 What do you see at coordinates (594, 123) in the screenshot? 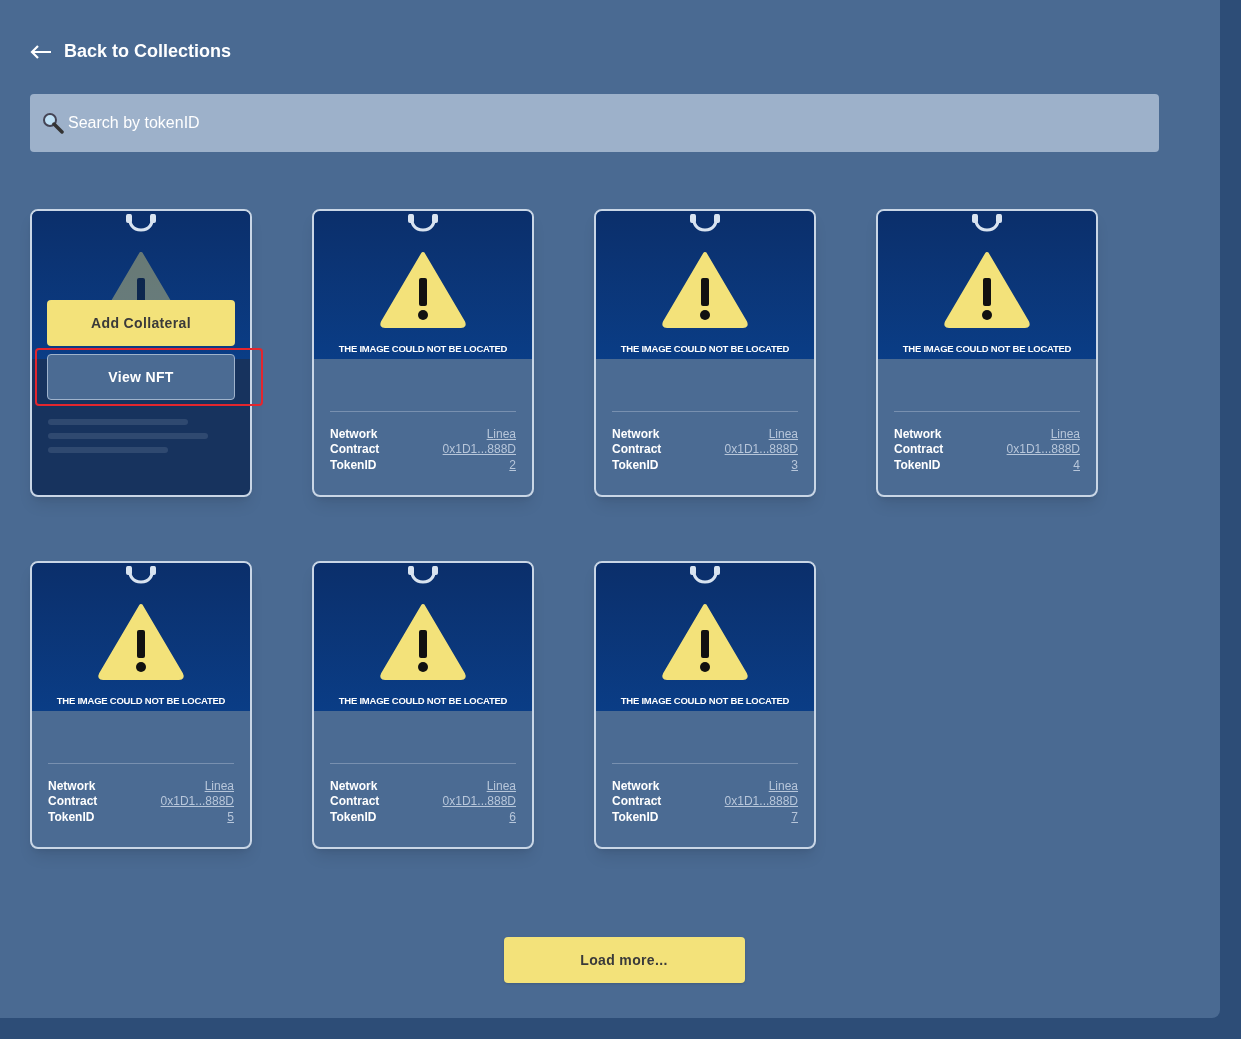
I see `search-field: Search by tokenID` at bounding box center [594, 123].